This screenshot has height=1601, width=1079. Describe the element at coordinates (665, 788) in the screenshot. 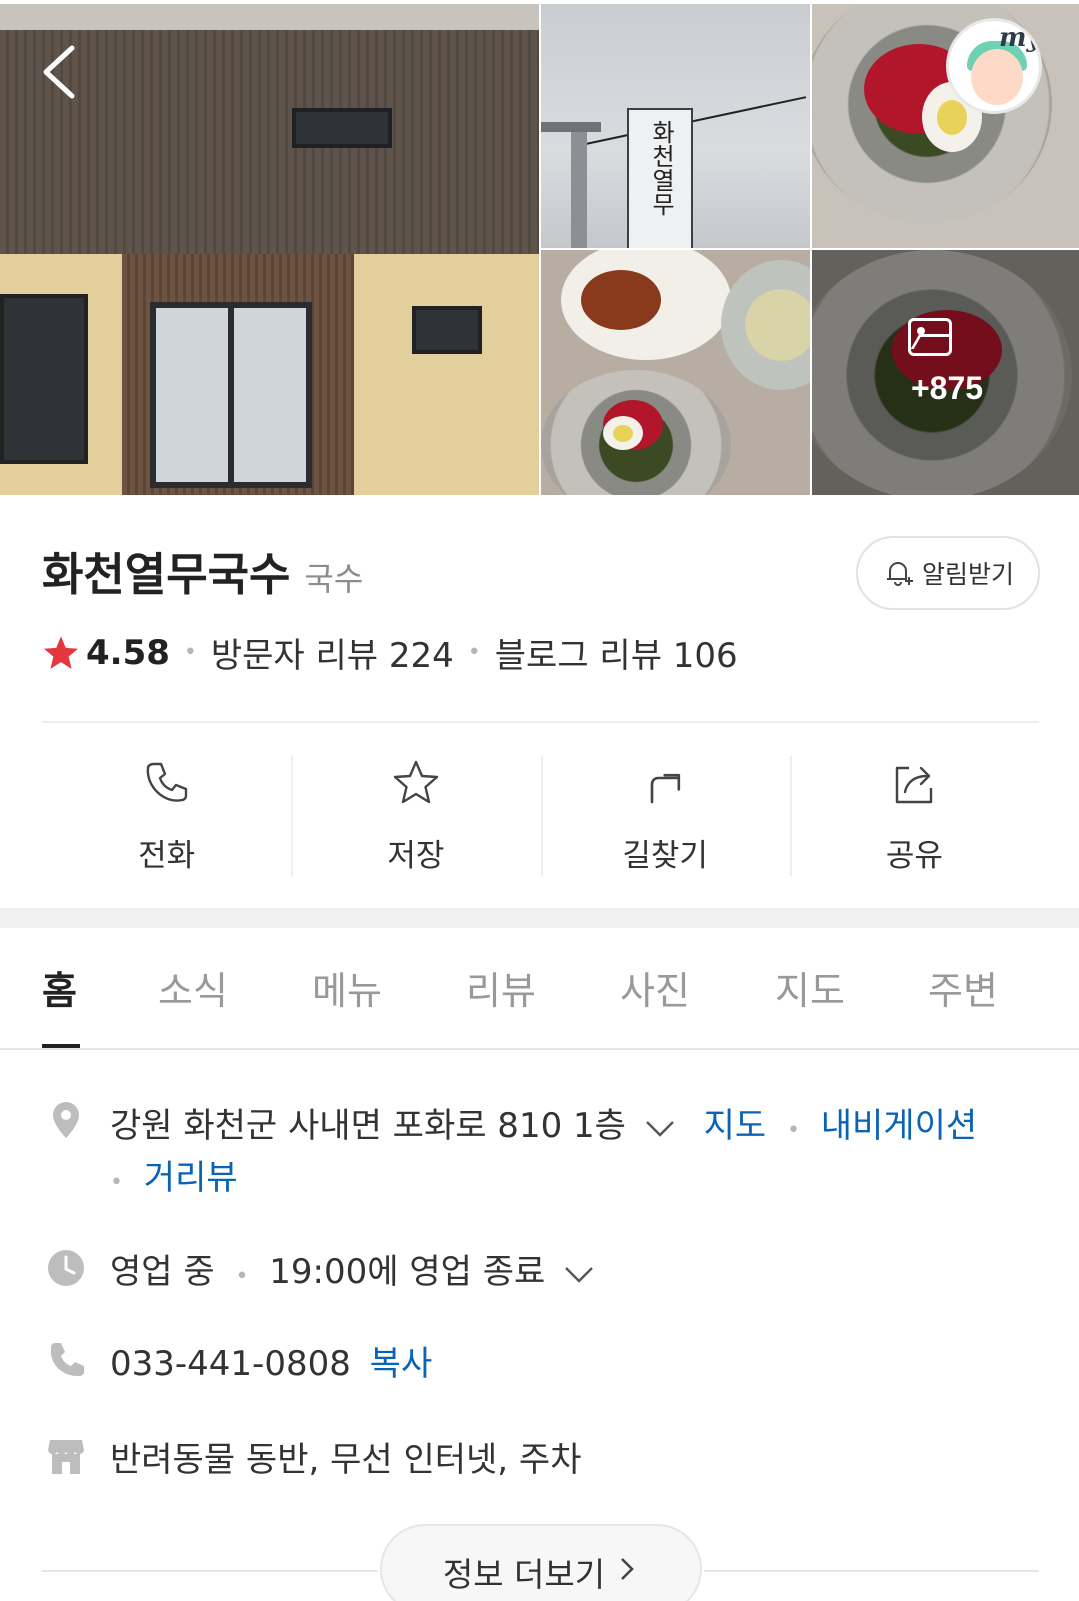

I see `directions-icon` at that location.